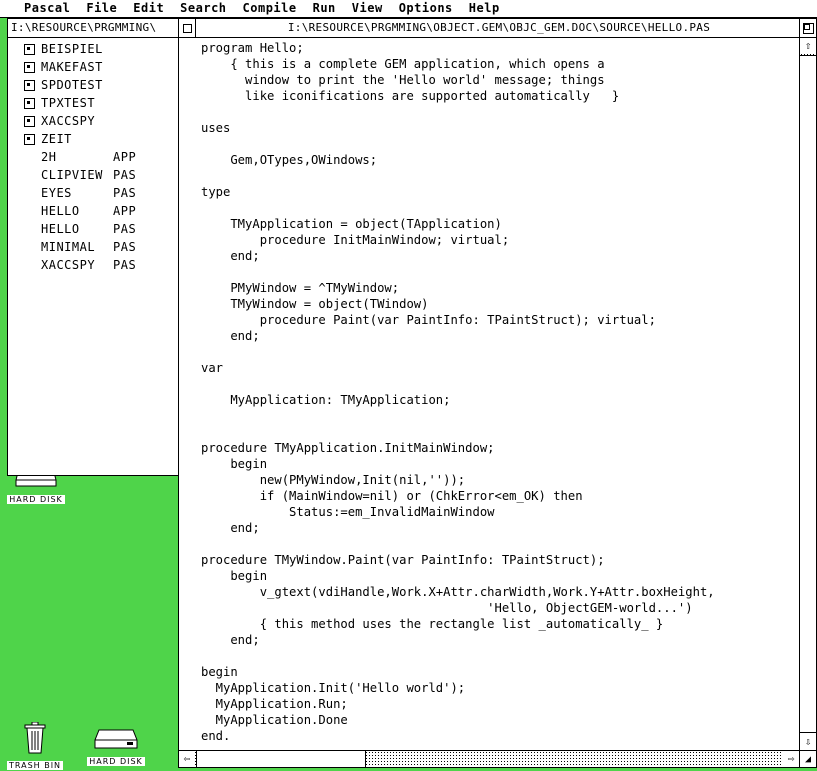 The image size is (817, 771). I want to click on vertical-scroll-thumb, so click(808, 394).